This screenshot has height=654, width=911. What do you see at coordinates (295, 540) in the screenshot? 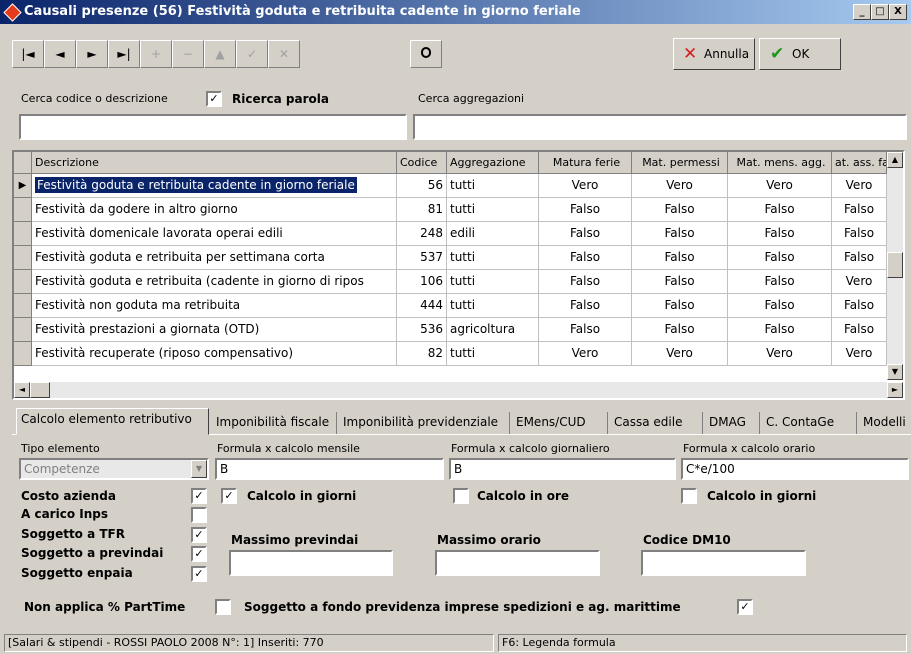
I see `massimo-previndai-label: Massimo previndai` at bounding box center [295, 540].